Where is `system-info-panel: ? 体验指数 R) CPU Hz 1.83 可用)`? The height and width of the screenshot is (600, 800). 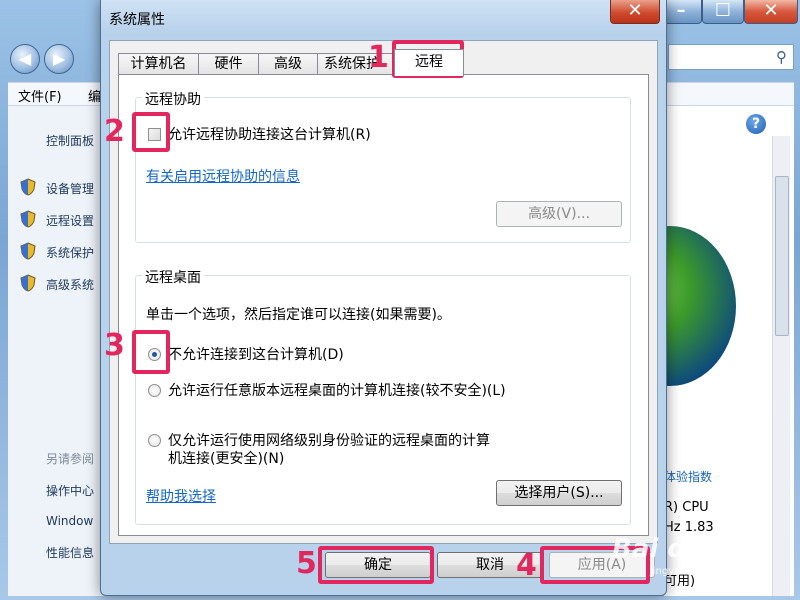
system-info-panel: ? 体验指数 R) CPU Hz 1.83 可用) is located at coordinates (729, 351).